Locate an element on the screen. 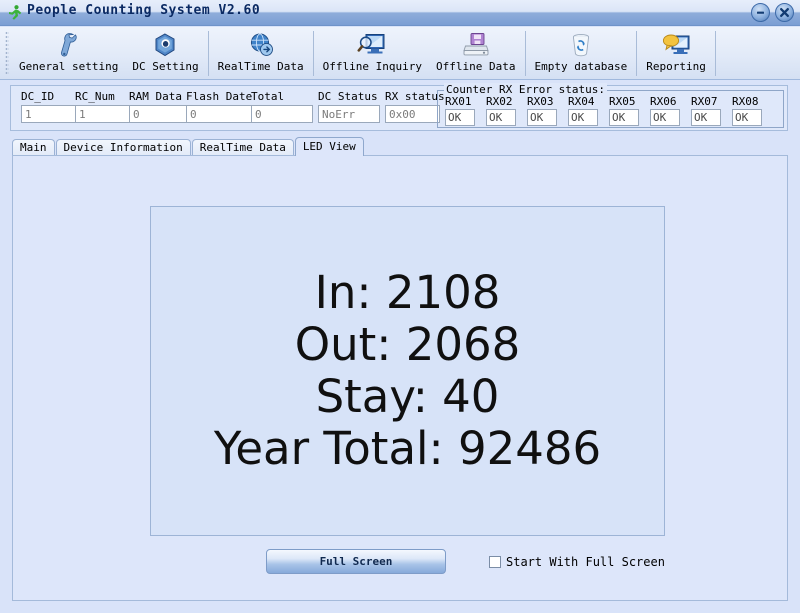  toolbar-button-offline-data: Offline Data is located at coordinates (475, 53).